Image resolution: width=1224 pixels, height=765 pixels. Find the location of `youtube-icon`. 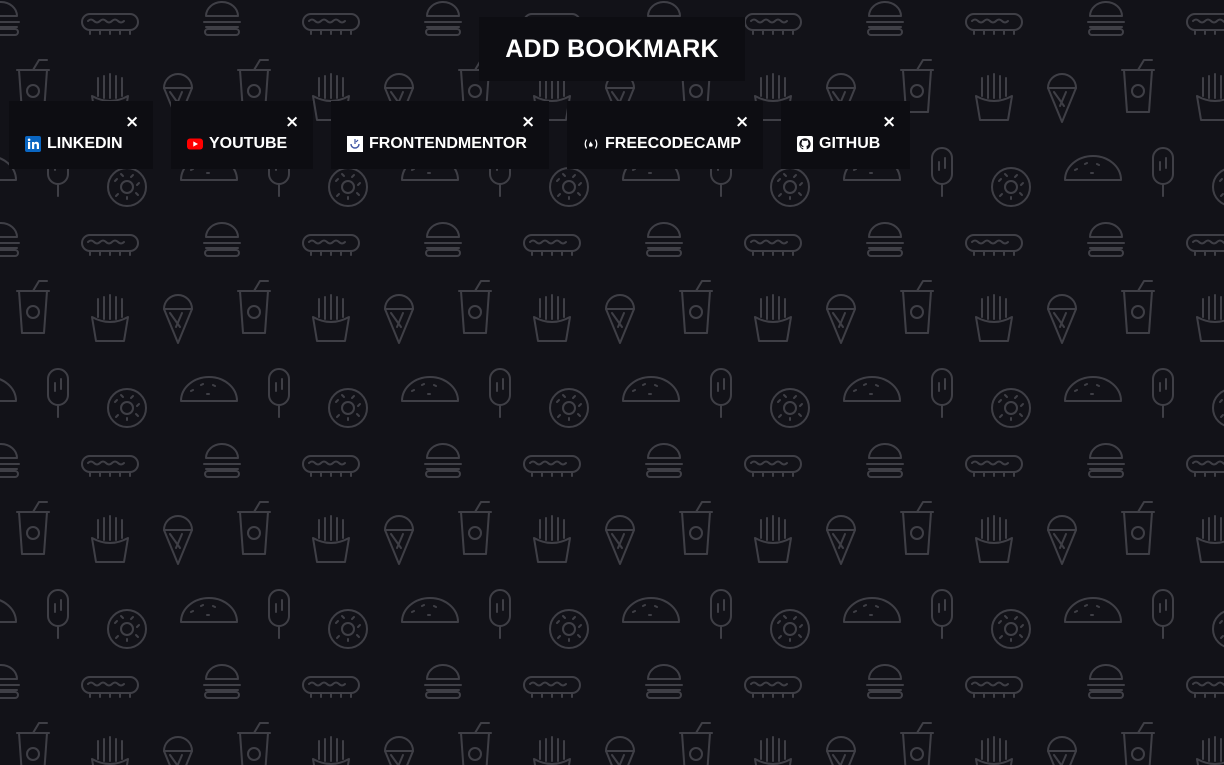

youtube-icon is located at coordinates (195, 144).